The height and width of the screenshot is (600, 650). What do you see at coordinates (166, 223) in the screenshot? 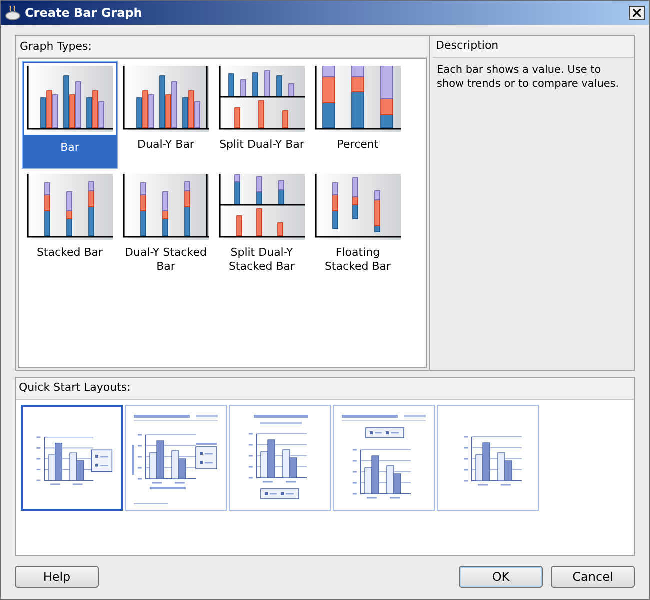
I see `graph-type-option: Dual-Y Stacked Bar` at bounding box center [166, 223].